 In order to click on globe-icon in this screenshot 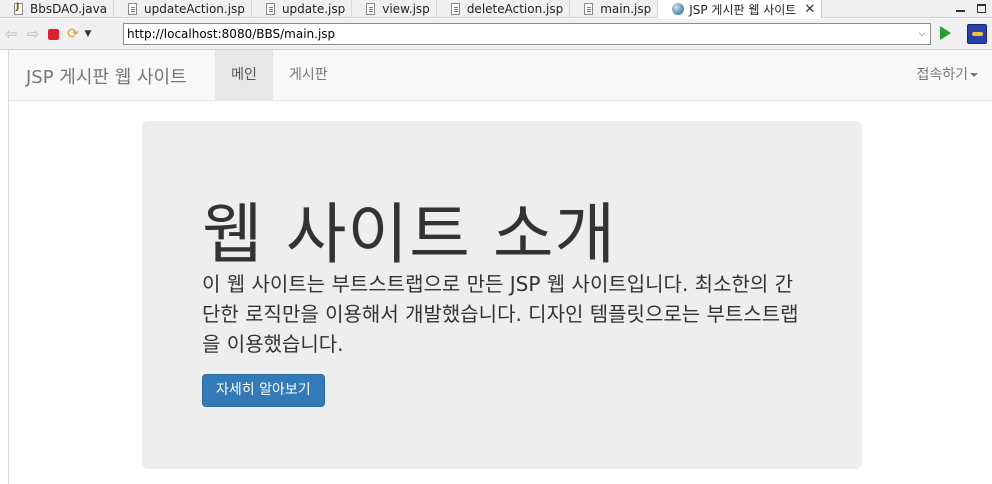, I will do `click(678, 9)`.